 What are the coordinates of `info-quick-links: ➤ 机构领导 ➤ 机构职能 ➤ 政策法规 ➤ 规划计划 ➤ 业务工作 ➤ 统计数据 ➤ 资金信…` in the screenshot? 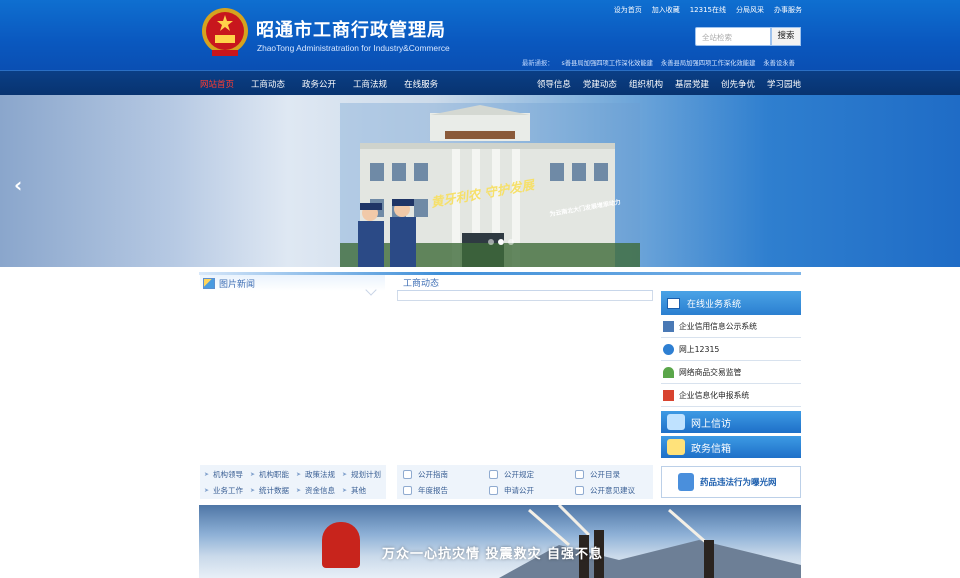 It's located at (293, 482).